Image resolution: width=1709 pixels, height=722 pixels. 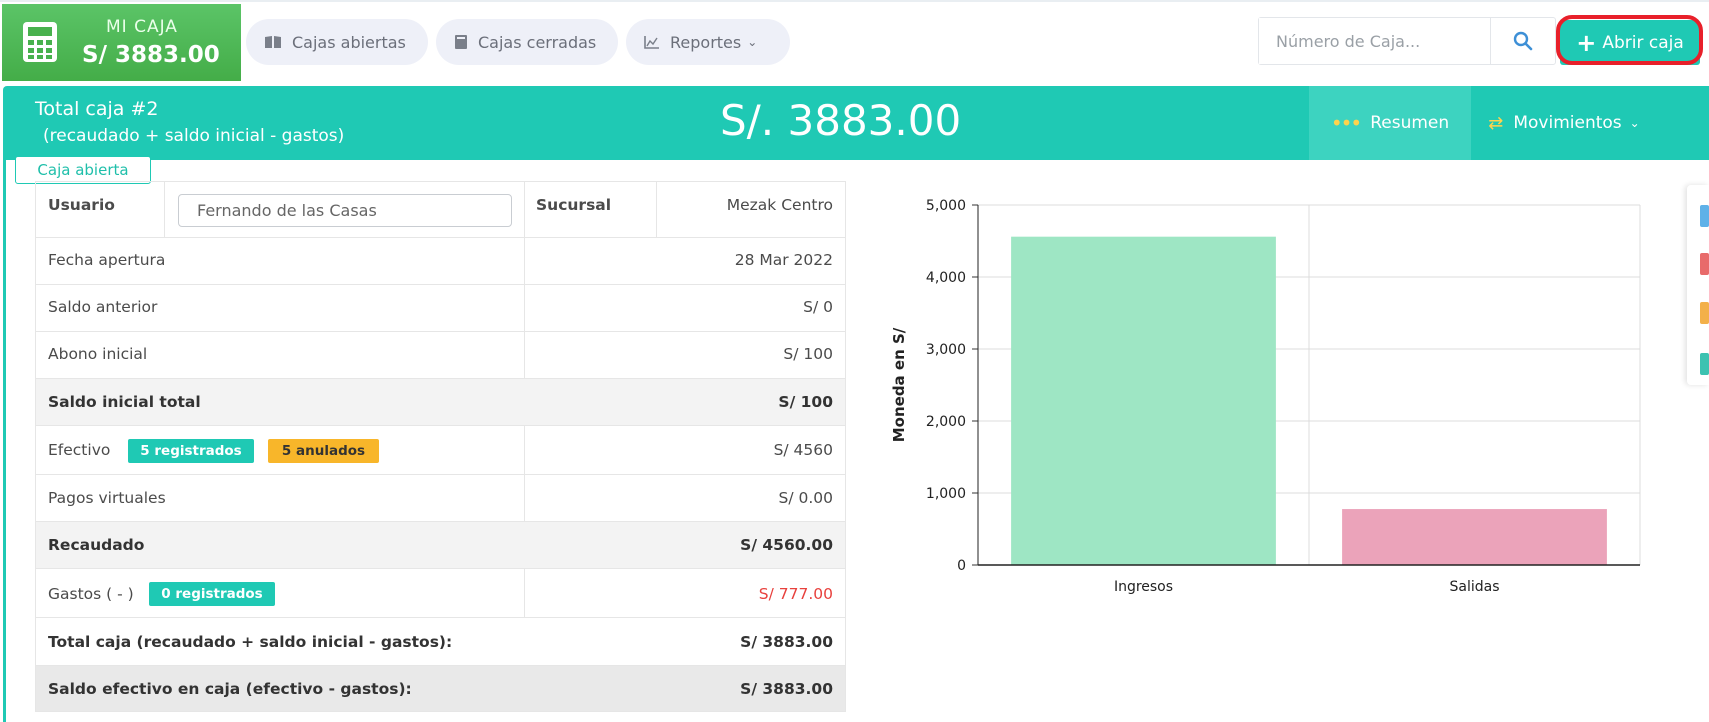 I want to click on dots-icon: •••, so click(x=1346, y=123).